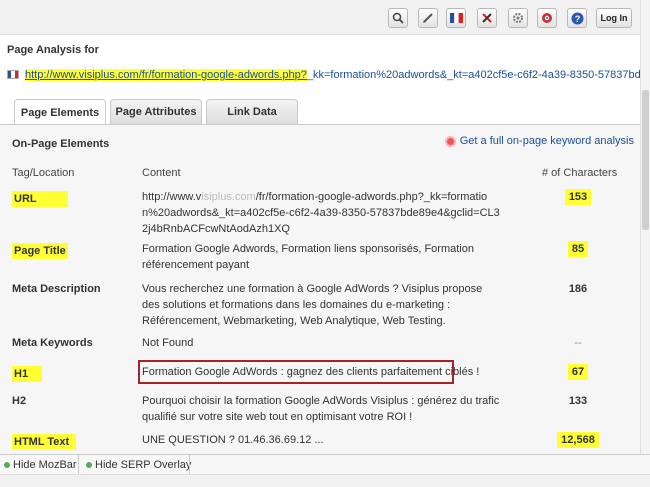 The image size is (650, 487). Describe the element at coordinates (518, 18) in the screenshot. I see `gear-icon` at that location.